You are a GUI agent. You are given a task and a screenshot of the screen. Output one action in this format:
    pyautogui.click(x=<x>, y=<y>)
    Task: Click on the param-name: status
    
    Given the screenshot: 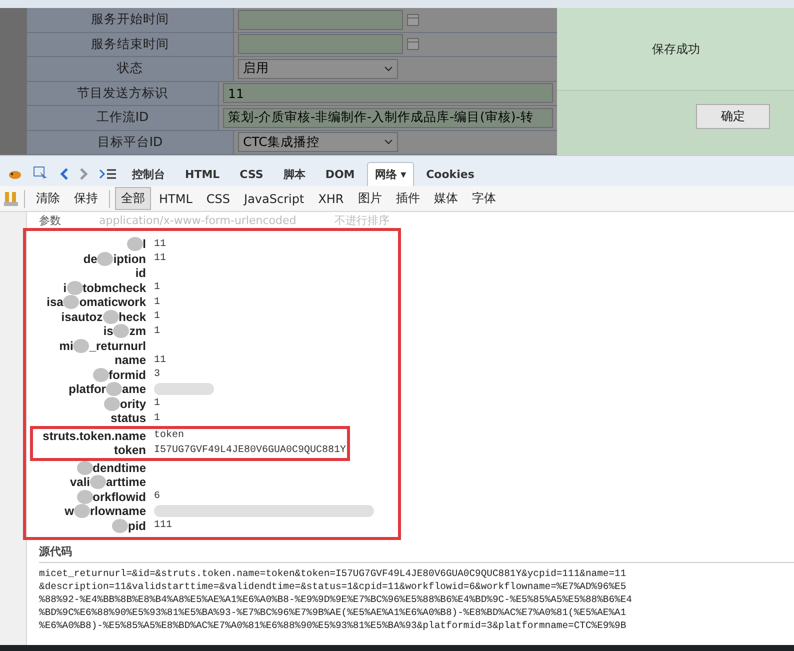 What is the action you would take?
    pyautogui.click(x=128, y=418)
    